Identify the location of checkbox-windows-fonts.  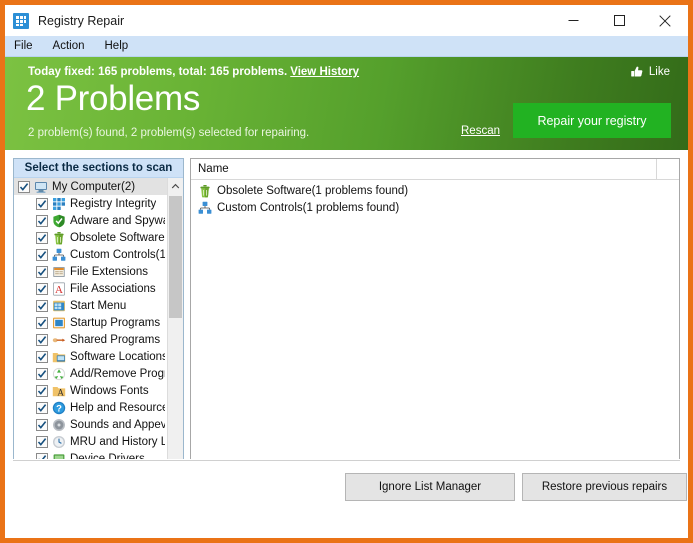
(42, 390).